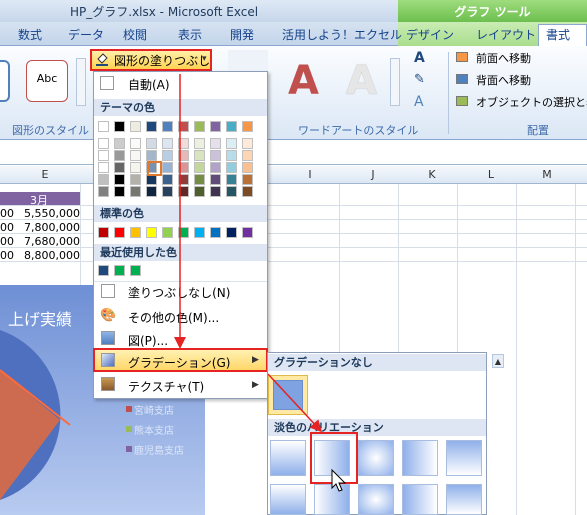 Image resolution: width=587 pixels, height=515 pixels. Describe the element at coordinates (339, 480) in the screenshot. I see `mouse-cursor-icon` at that location.